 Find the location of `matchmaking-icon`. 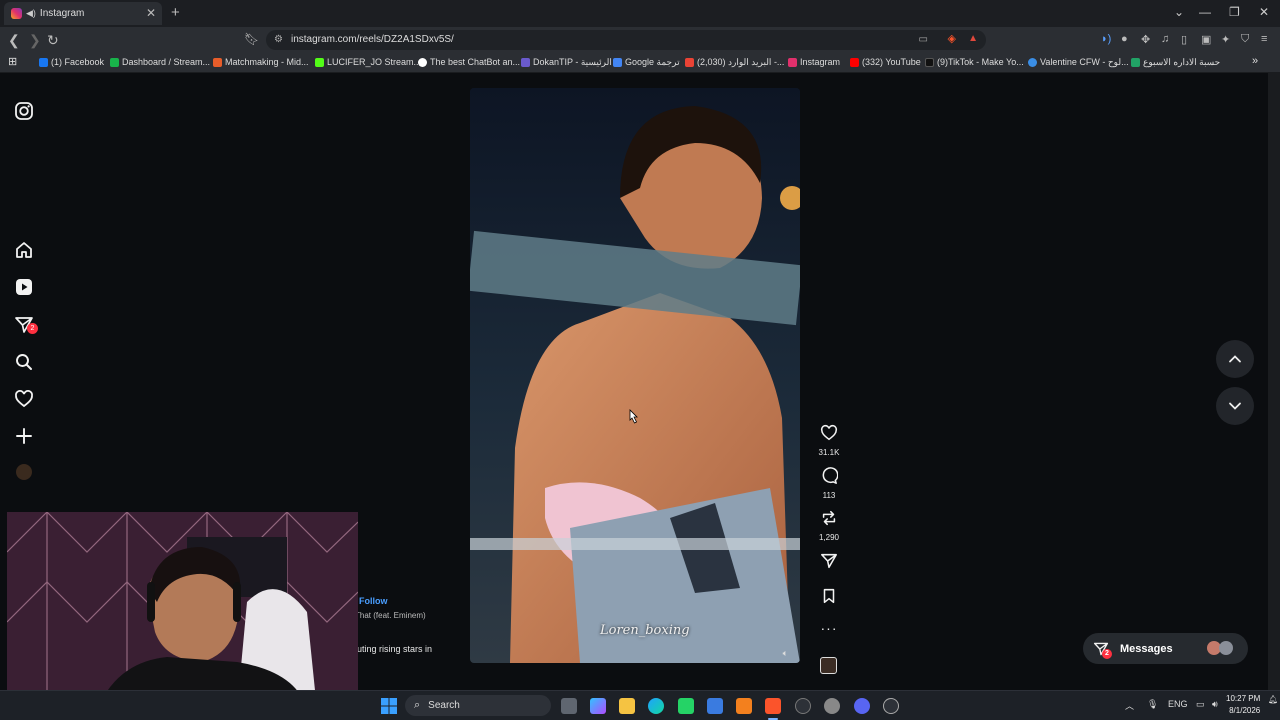

matchmaking-icon is located at coordinates (217, 62).